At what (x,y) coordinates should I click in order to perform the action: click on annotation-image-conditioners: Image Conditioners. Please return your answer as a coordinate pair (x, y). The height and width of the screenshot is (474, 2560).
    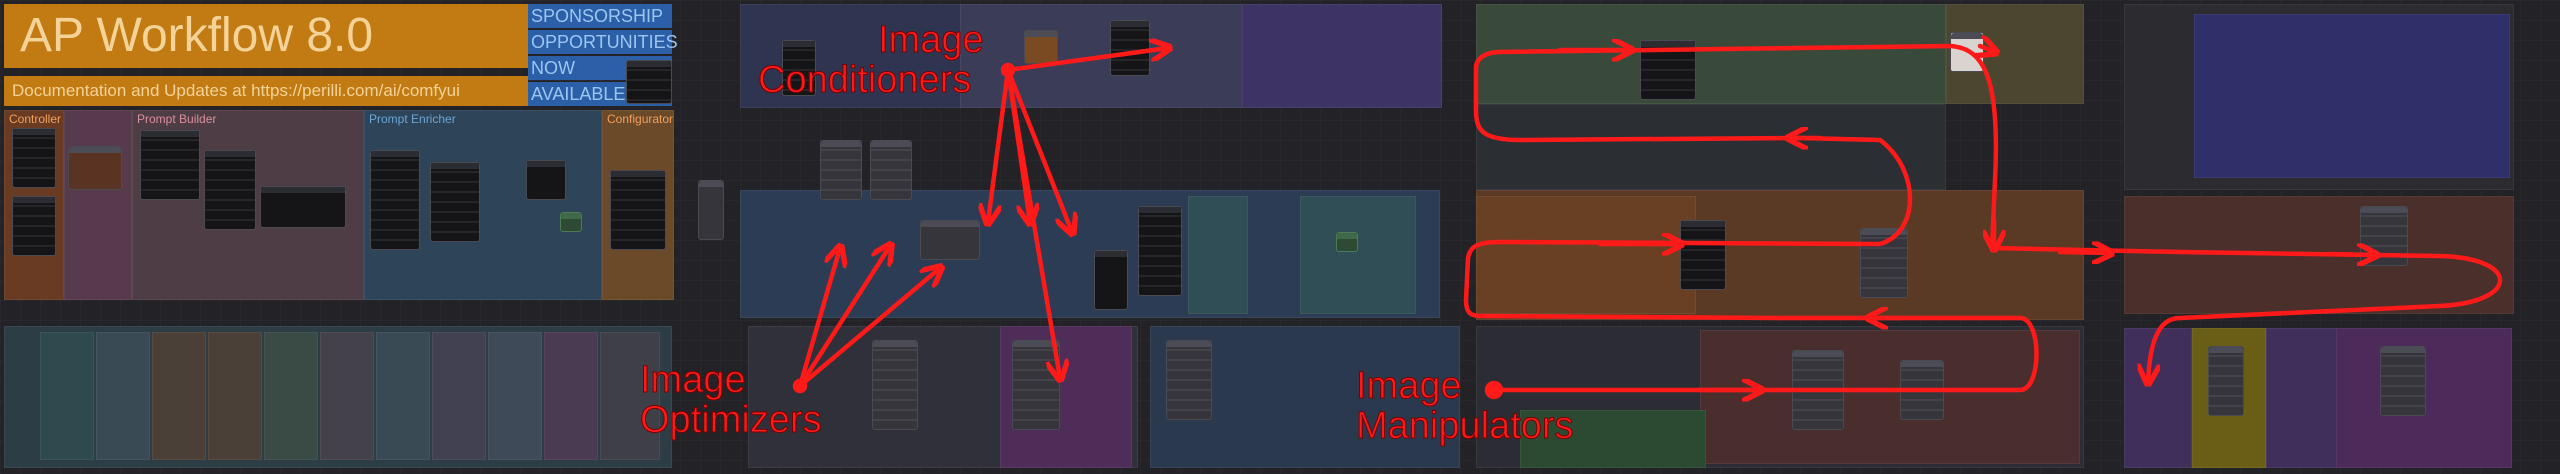
    Looking at the image, I should click on (871, 60).